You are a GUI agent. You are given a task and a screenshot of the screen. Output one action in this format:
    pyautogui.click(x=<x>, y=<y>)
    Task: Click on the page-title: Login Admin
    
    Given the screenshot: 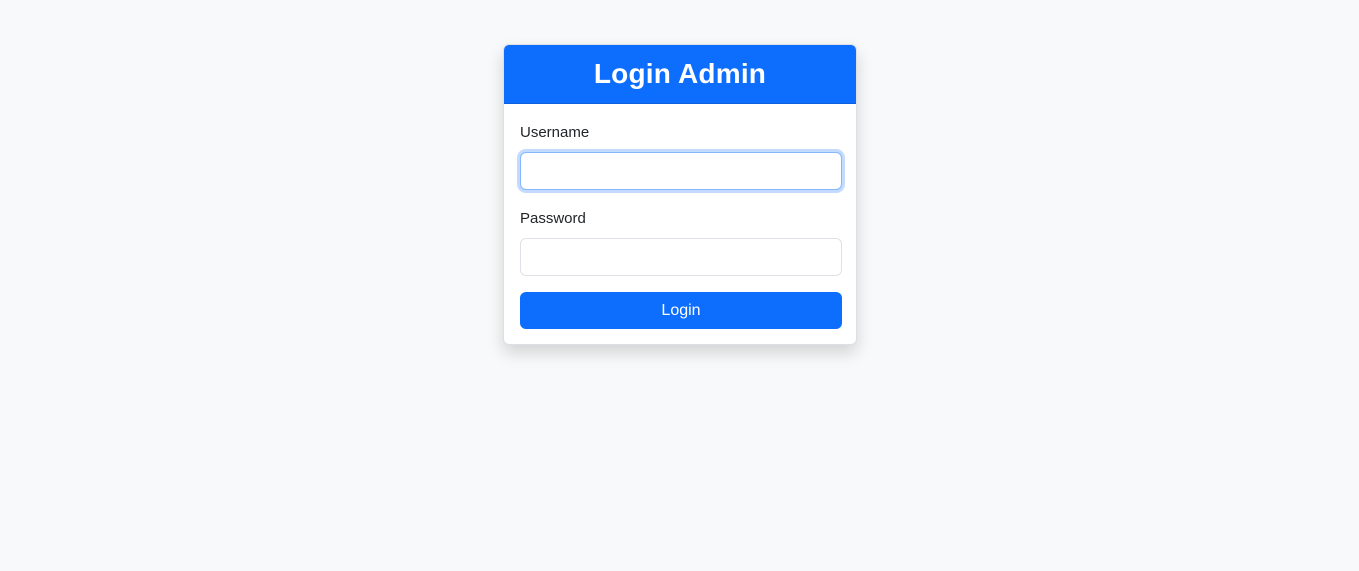 What is the action you would take?
    pyautogui.click(x=680, y=73)
    